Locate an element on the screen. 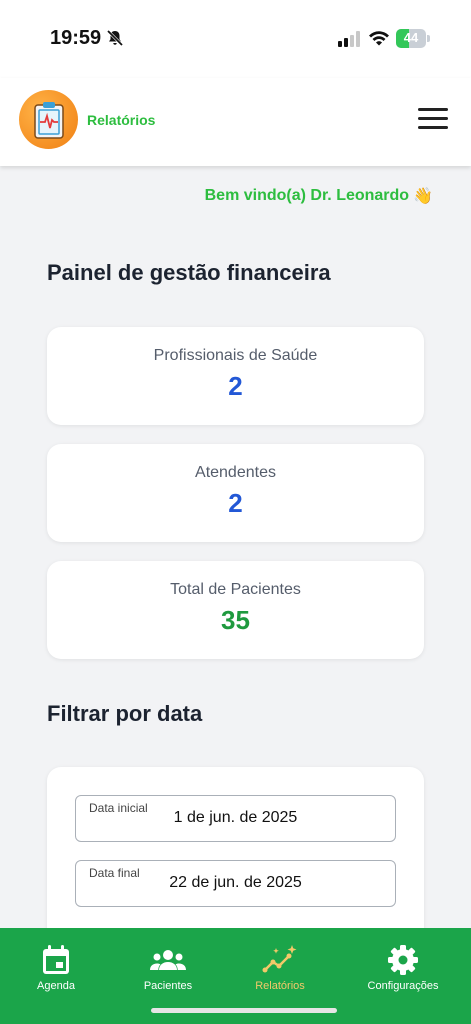  end-date-field: Data final 22 de jun. de 2025 is located at coordinates (235, 883).